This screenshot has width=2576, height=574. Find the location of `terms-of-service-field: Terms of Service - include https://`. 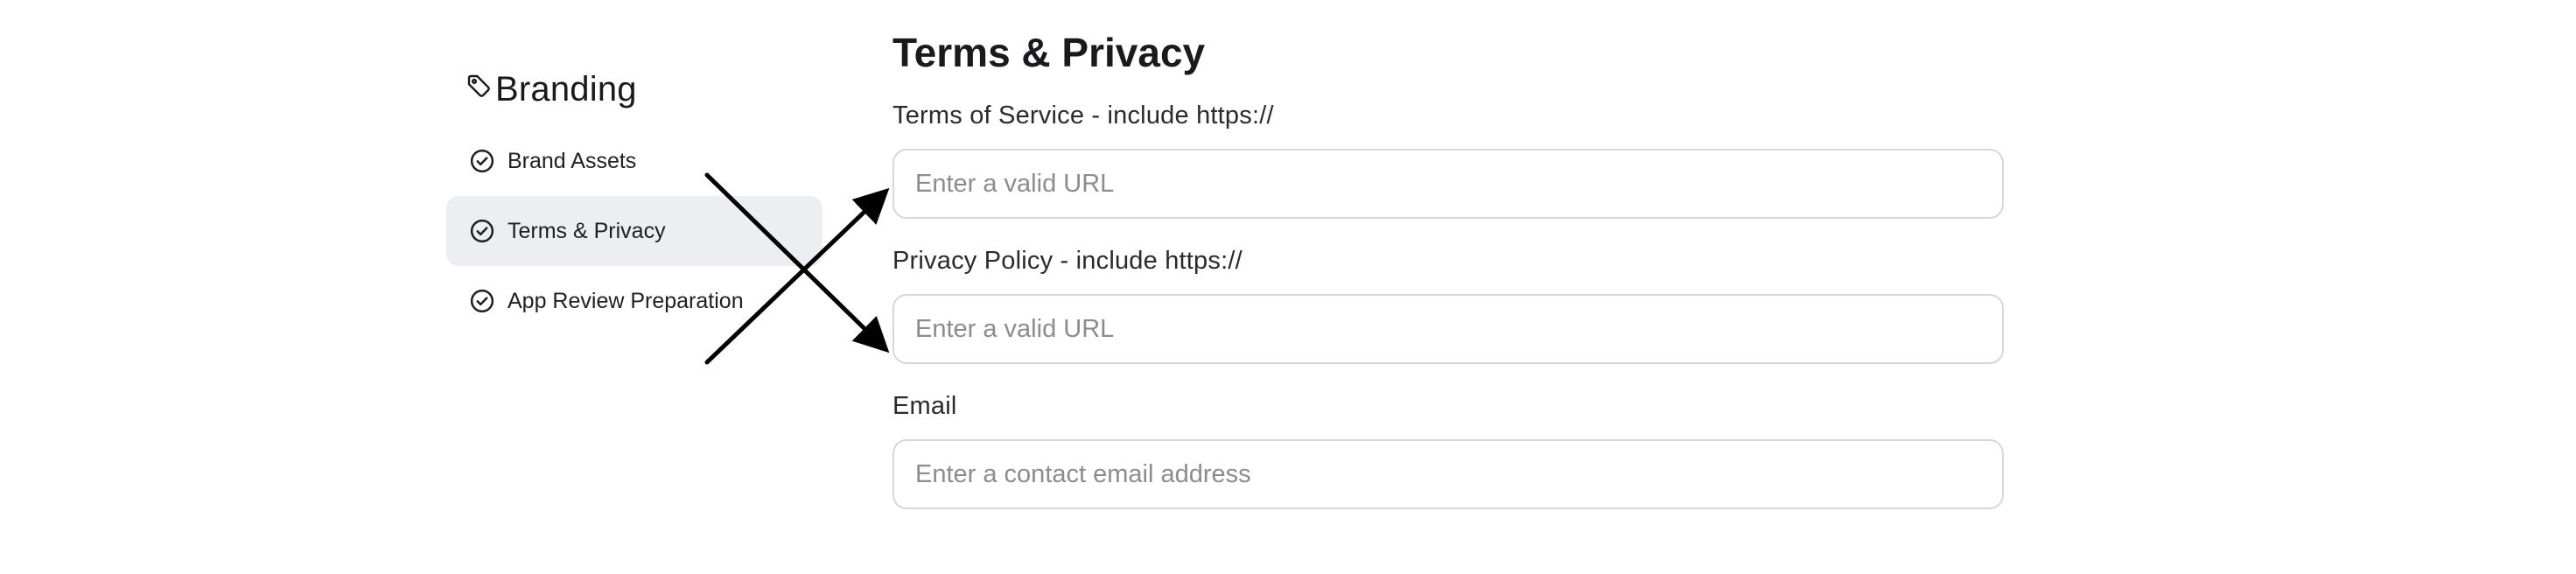

terms-of-service-field: Terms of Service - include https:// is located at coordinates (1448, 157).